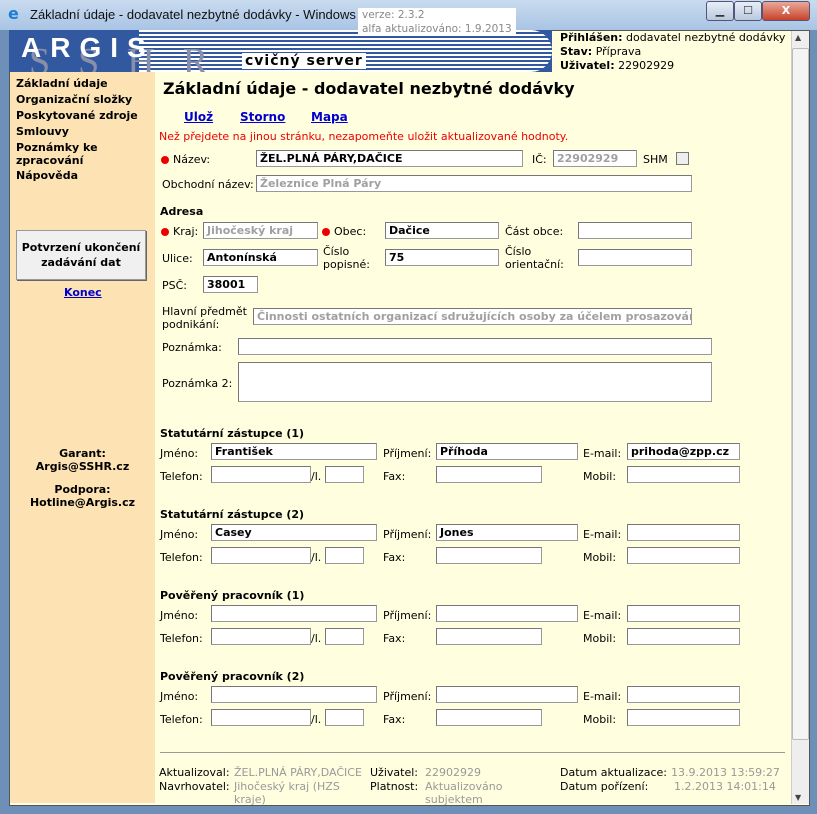 This screenshot has height=814, width=817. I want to click on close-button: X, so click(786, 11).